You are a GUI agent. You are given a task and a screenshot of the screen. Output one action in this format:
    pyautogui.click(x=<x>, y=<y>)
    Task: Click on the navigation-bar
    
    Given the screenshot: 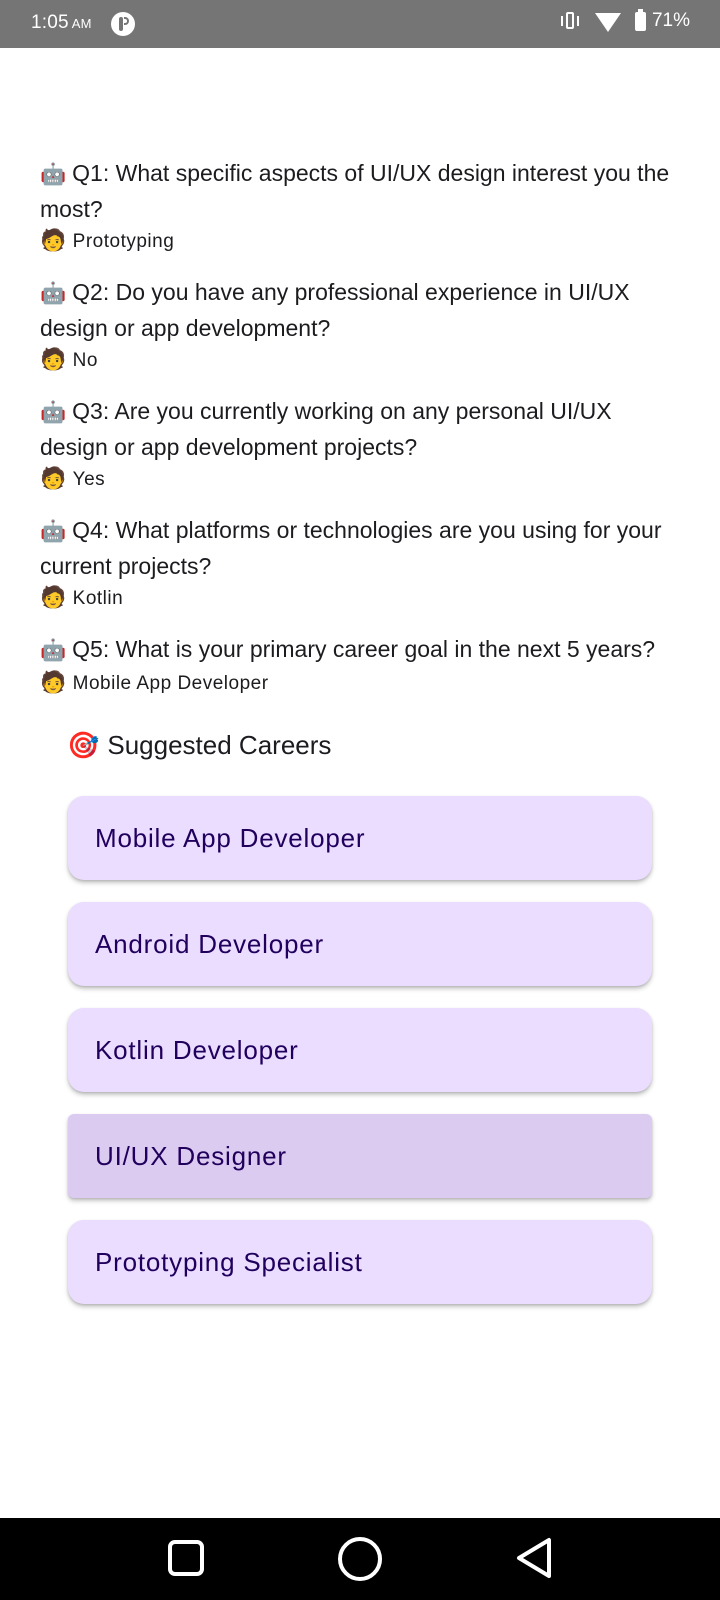 What is the action you would take?
    pyautogui.click(x=360, y=1559)
    